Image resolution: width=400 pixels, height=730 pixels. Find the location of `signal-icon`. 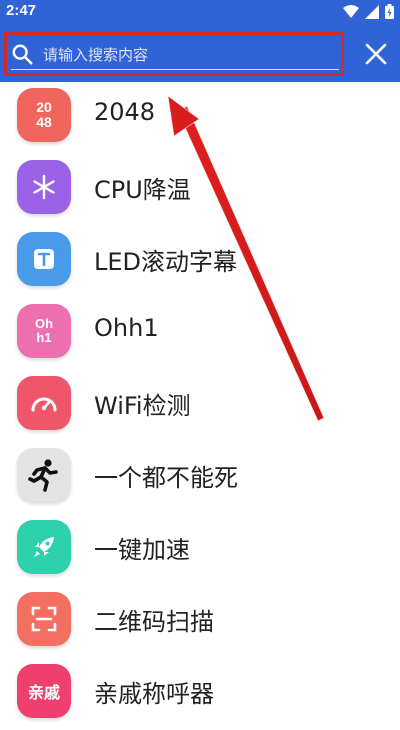

signal-icon is located at coordinates (372, 11).